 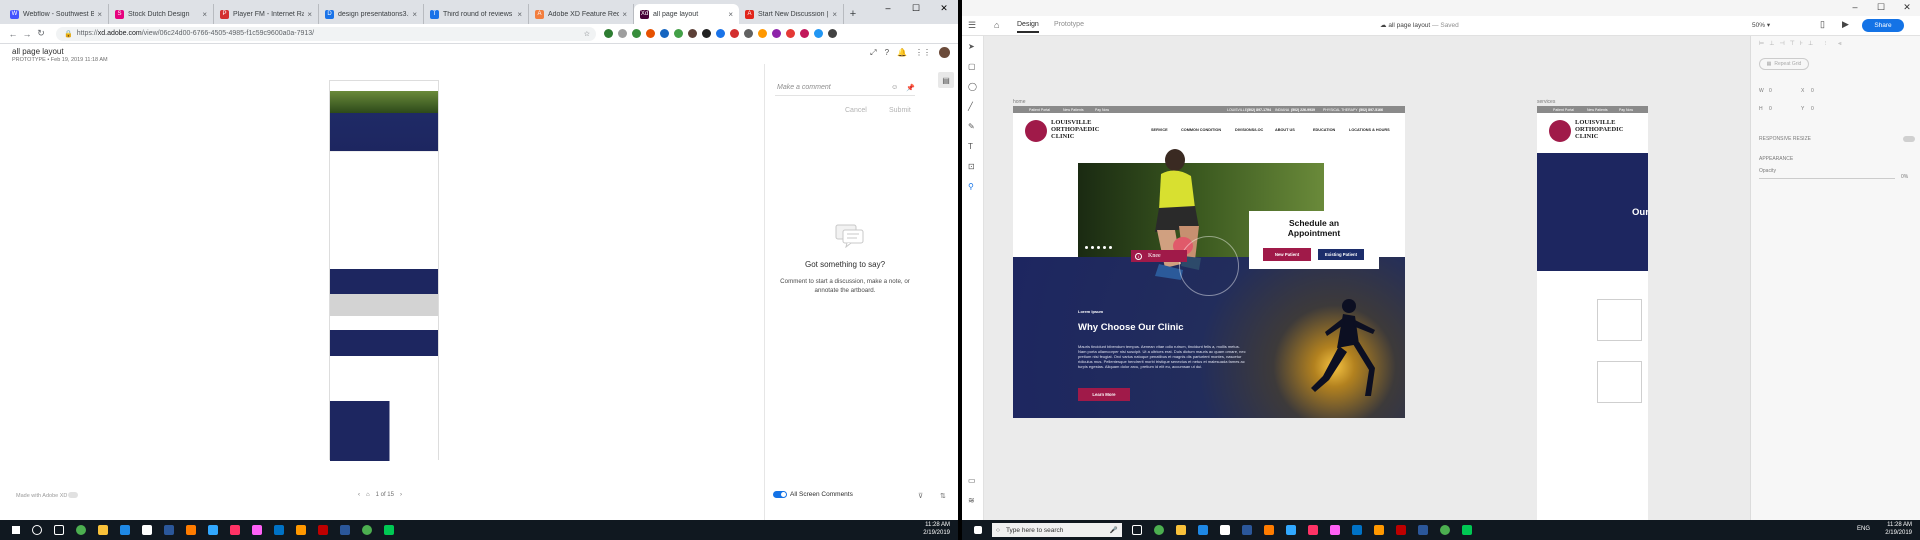 What do you see at coordinates (1114, 530) in the screenshot?
I see `microphone-icon: 🎤` at bounding box center [1114, 530].